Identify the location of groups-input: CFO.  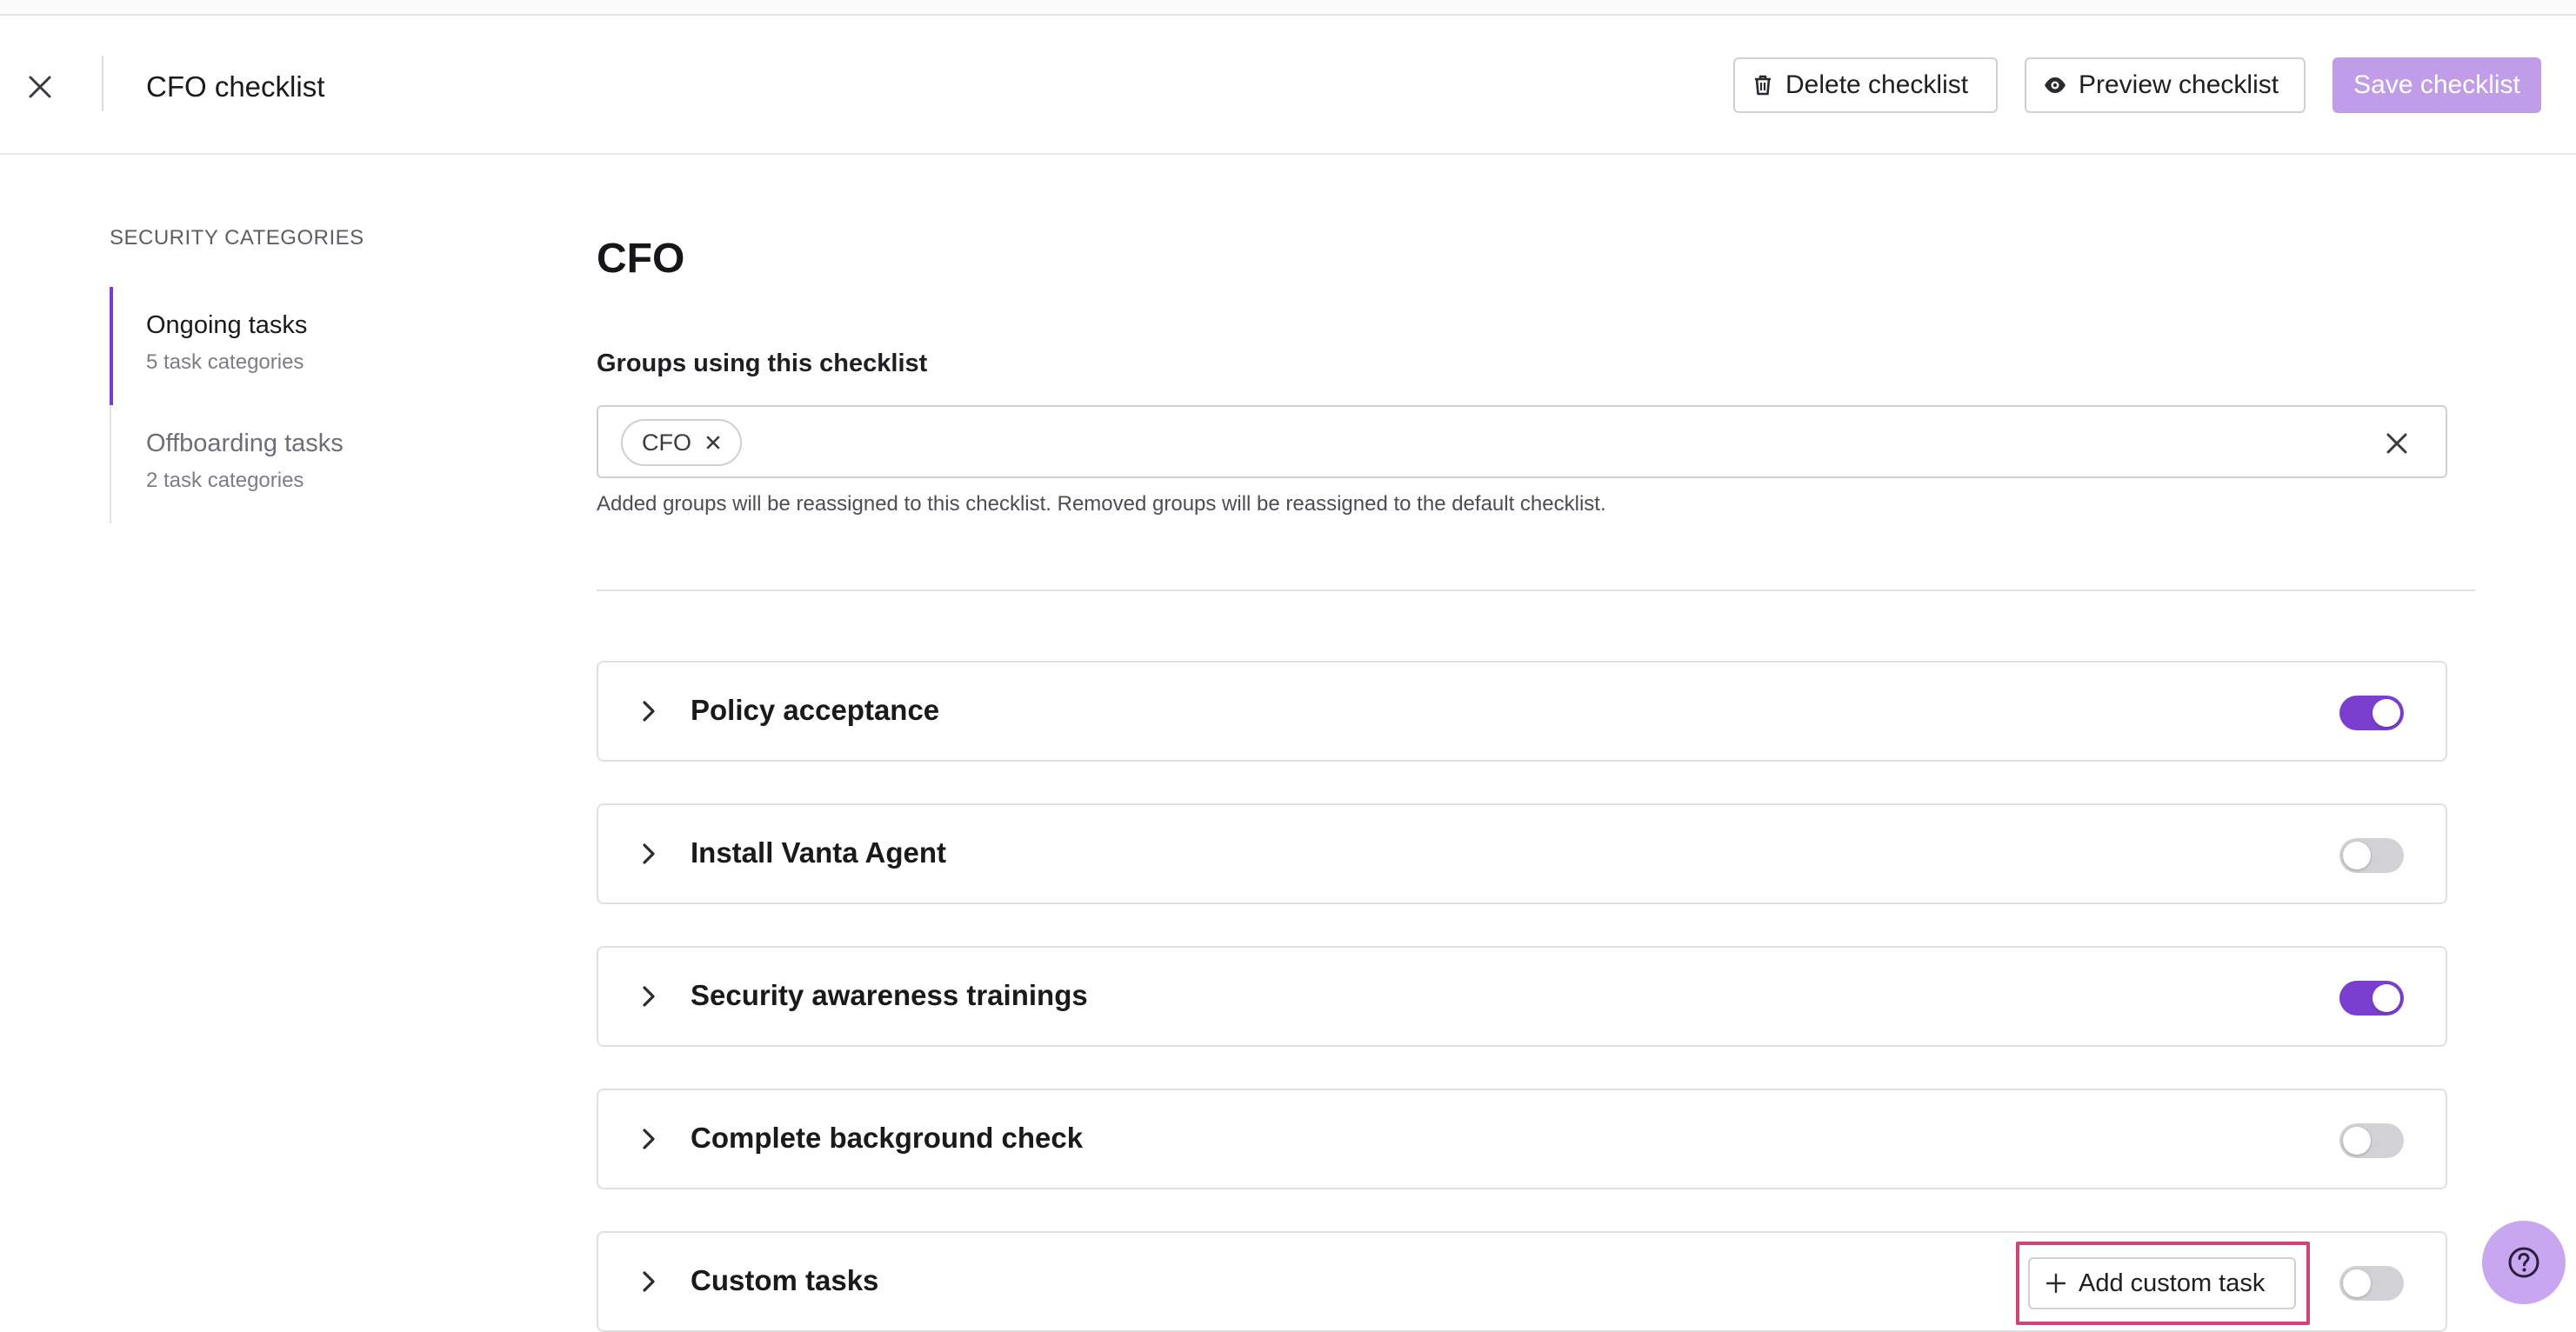
(1522, 441).